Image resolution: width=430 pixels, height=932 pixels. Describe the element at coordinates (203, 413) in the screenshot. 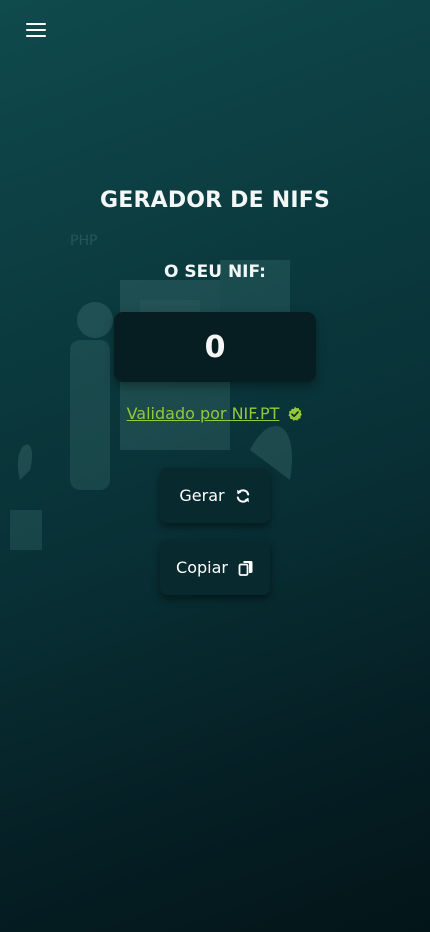

I see `validated-link: Validado por NIF.PT` at that location.